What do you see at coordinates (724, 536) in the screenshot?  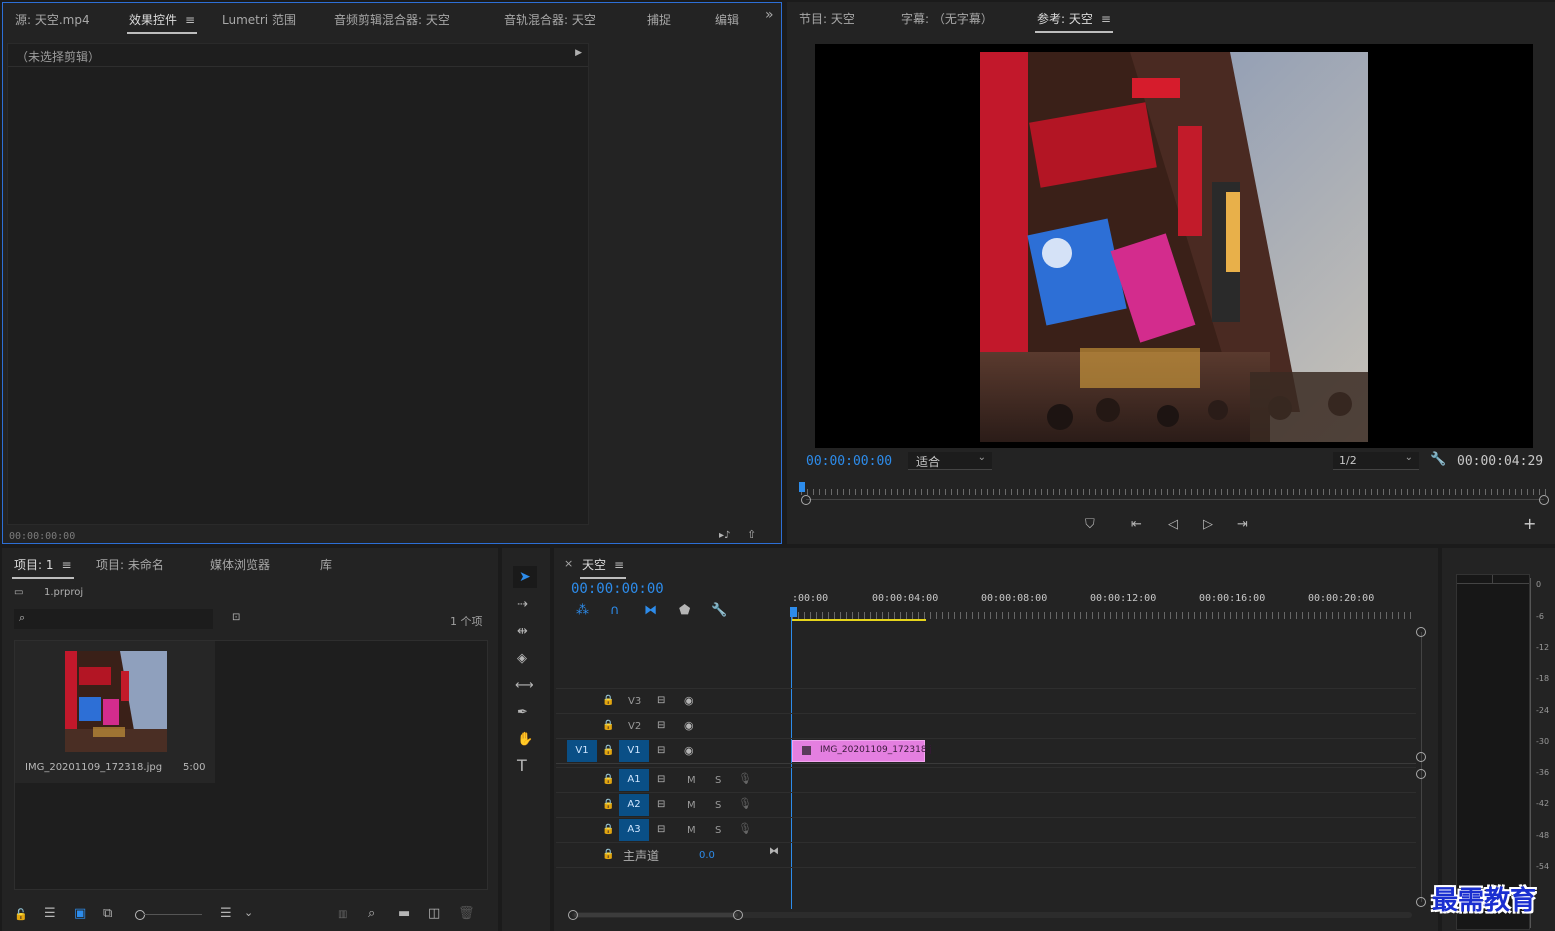 I see `filter-icon: ▸♪` at bounding box center [724, 536].